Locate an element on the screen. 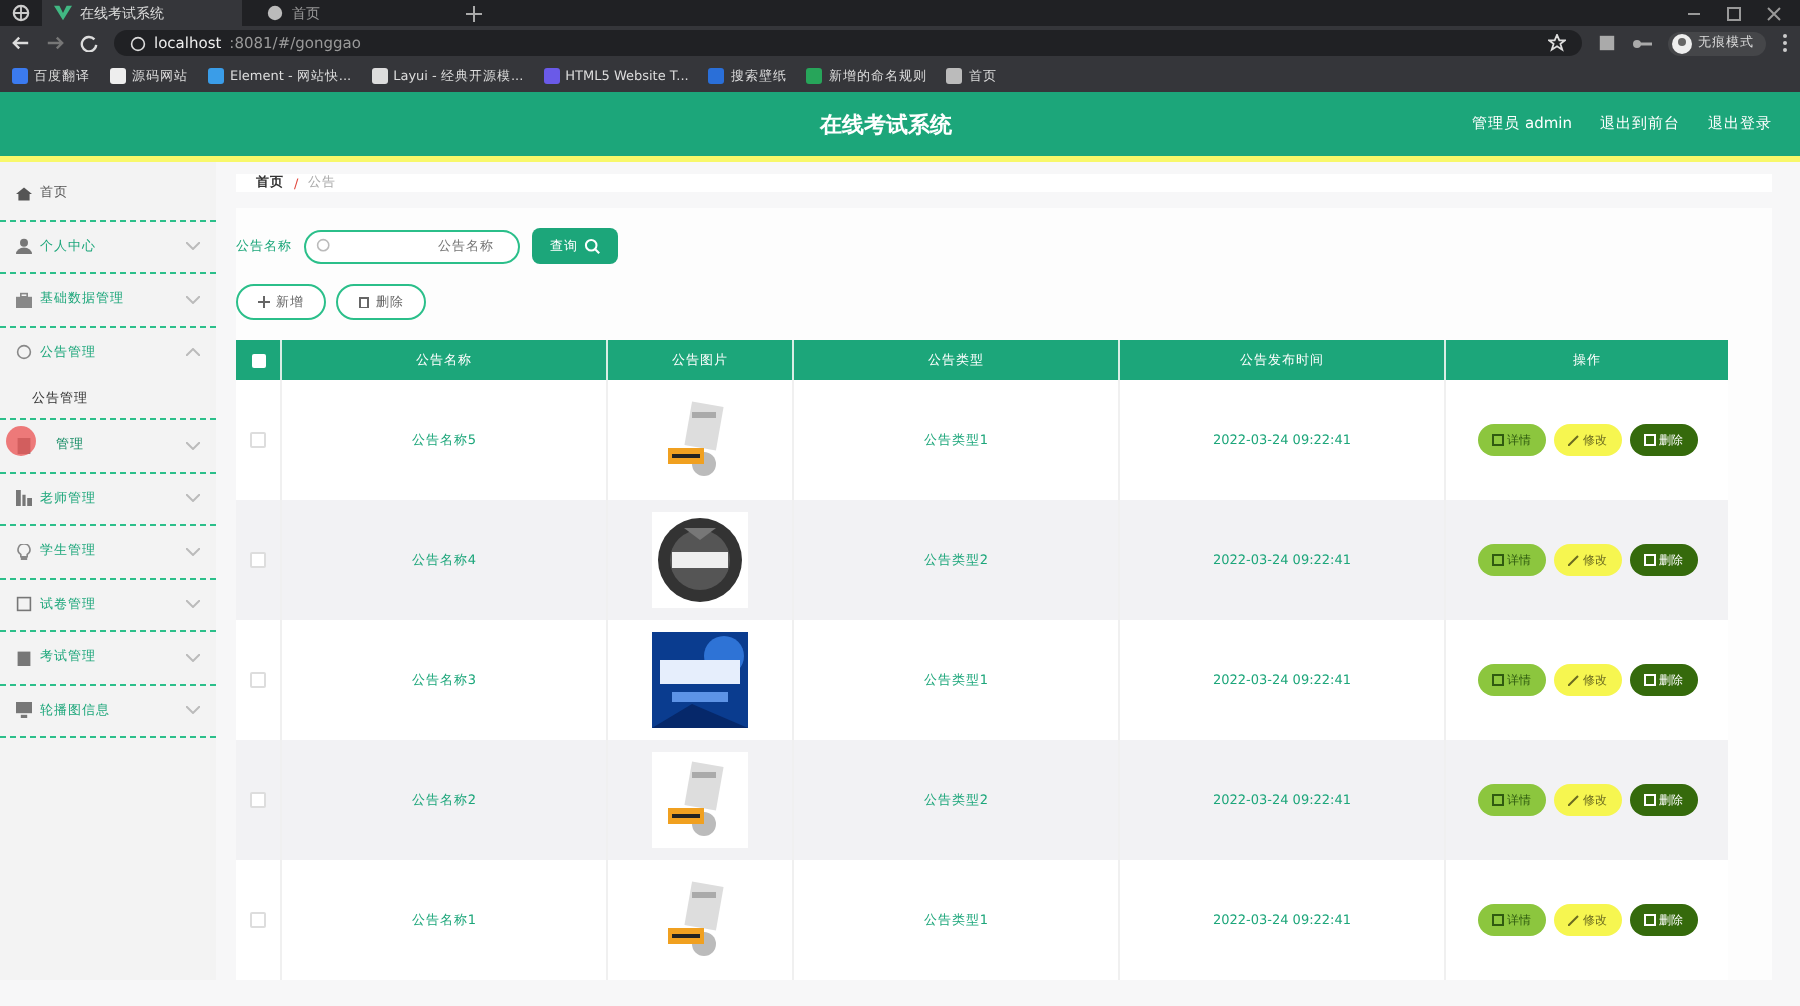  square-icon is located at coordinates (24, 604).